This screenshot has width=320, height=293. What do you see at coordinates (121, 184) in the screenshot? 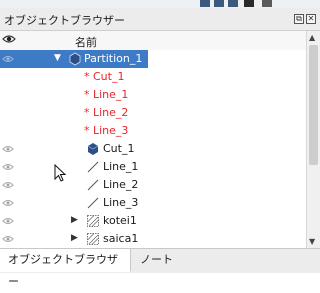
I see `tree-item-label: Line_2` at bounding box center [121, 184].